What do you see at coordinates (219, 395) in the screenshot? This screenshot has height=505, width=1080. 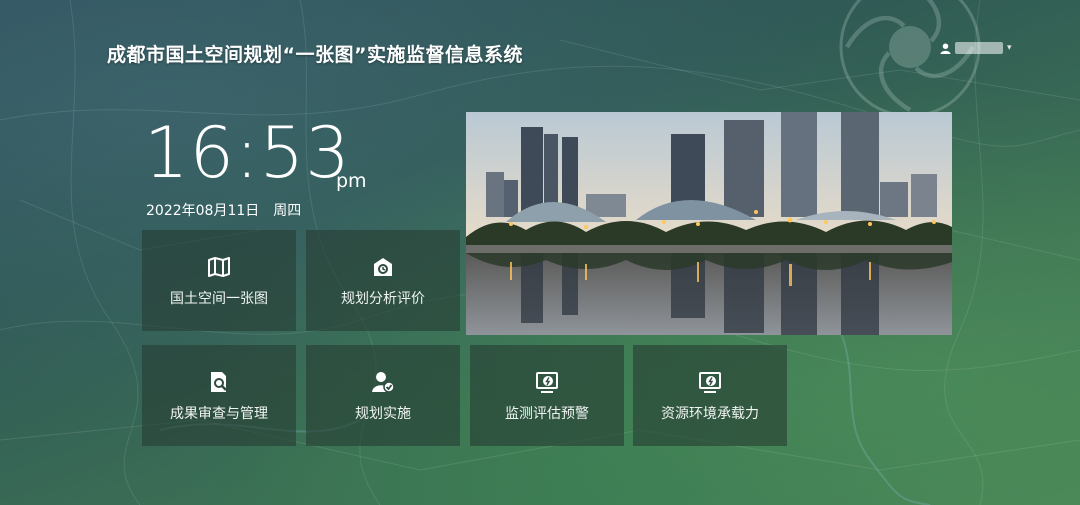 I see `tile-results-review: 成果审查与管理` at bounding box center [219, 395].